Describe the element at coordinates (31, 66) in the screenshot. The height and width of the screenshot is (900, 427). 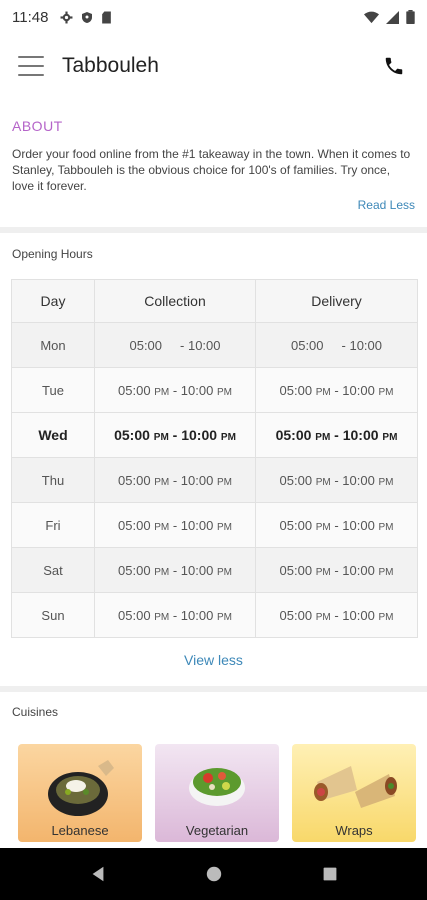
I see `menu-icon` at that location.